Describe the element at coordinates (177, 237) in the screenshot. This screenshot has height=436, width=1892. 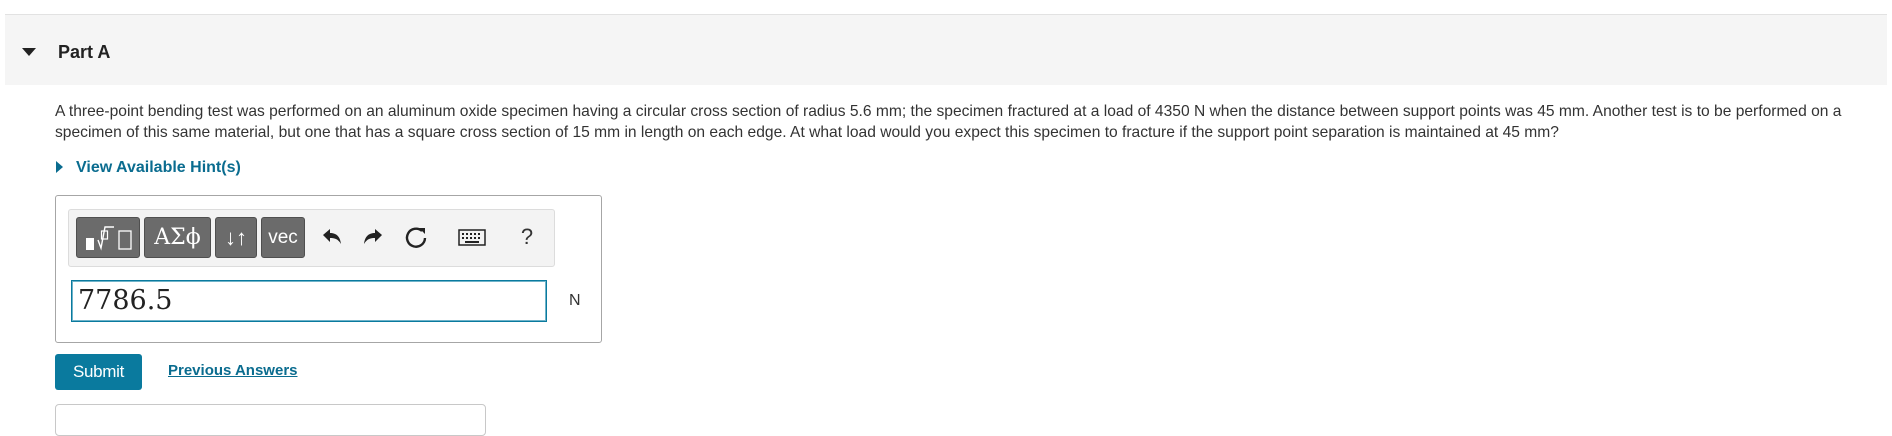
I see `symbols-button: ΑΣϕ` at that location.